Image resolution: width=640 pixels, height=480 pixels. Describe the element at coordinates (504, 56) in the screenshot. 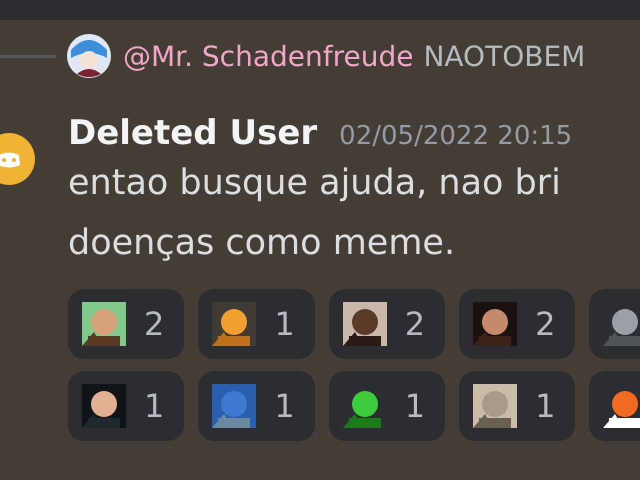

I see `reply-preview: NAOTOBEM` at that location.